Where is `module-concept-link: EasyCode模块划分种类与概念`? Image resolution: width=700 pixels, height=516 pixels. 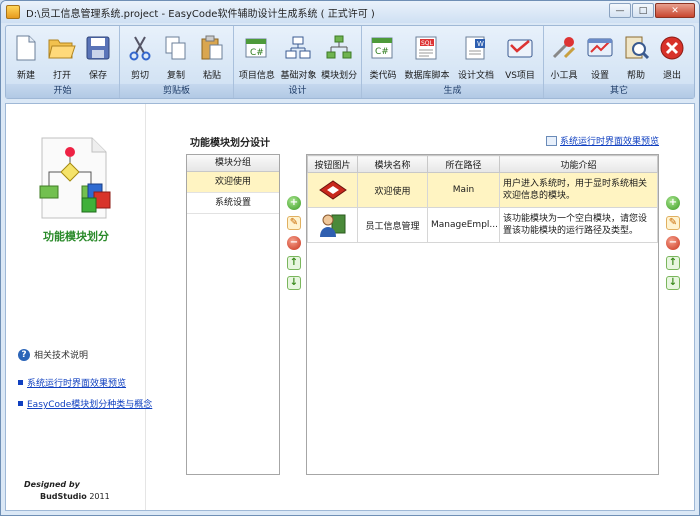
module-concept-link: EasyCode模块划分种类与概念 is located at coordinates (85, 403).